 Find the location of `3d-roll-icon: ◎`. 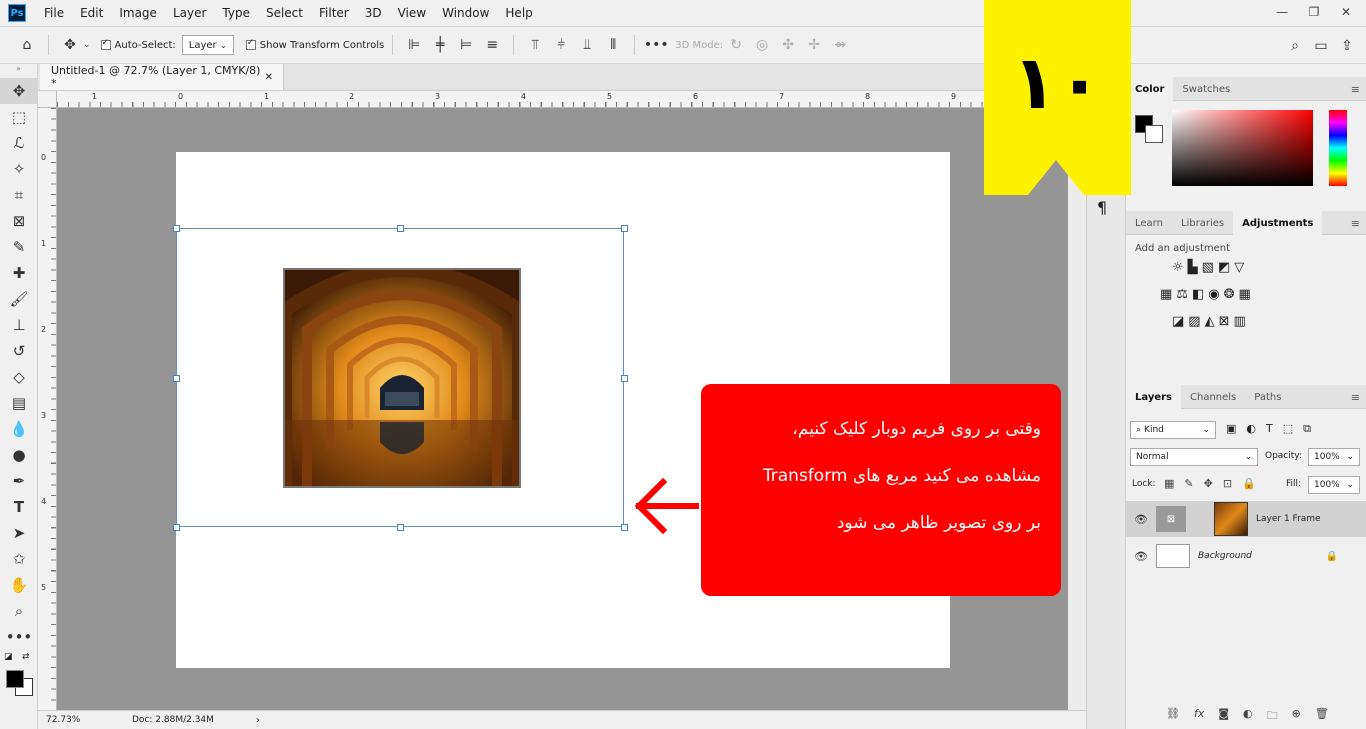

3d-roll-icon: ◎ is located at coordinates (762, 45).